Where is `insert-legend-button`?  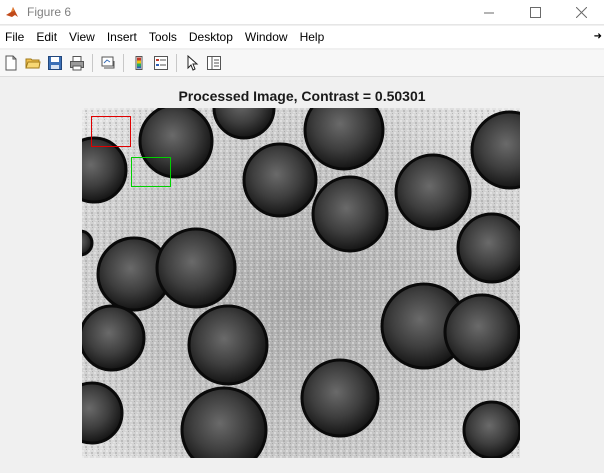 insert-legend-button is located at coordinates (161, 63).